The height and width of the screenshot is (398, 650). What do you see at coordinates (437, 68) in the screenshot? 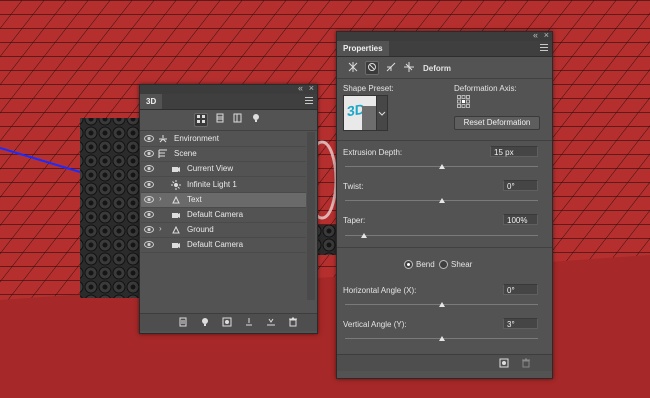
I see `mode-title: Deform` at bounding box center [437, 68].